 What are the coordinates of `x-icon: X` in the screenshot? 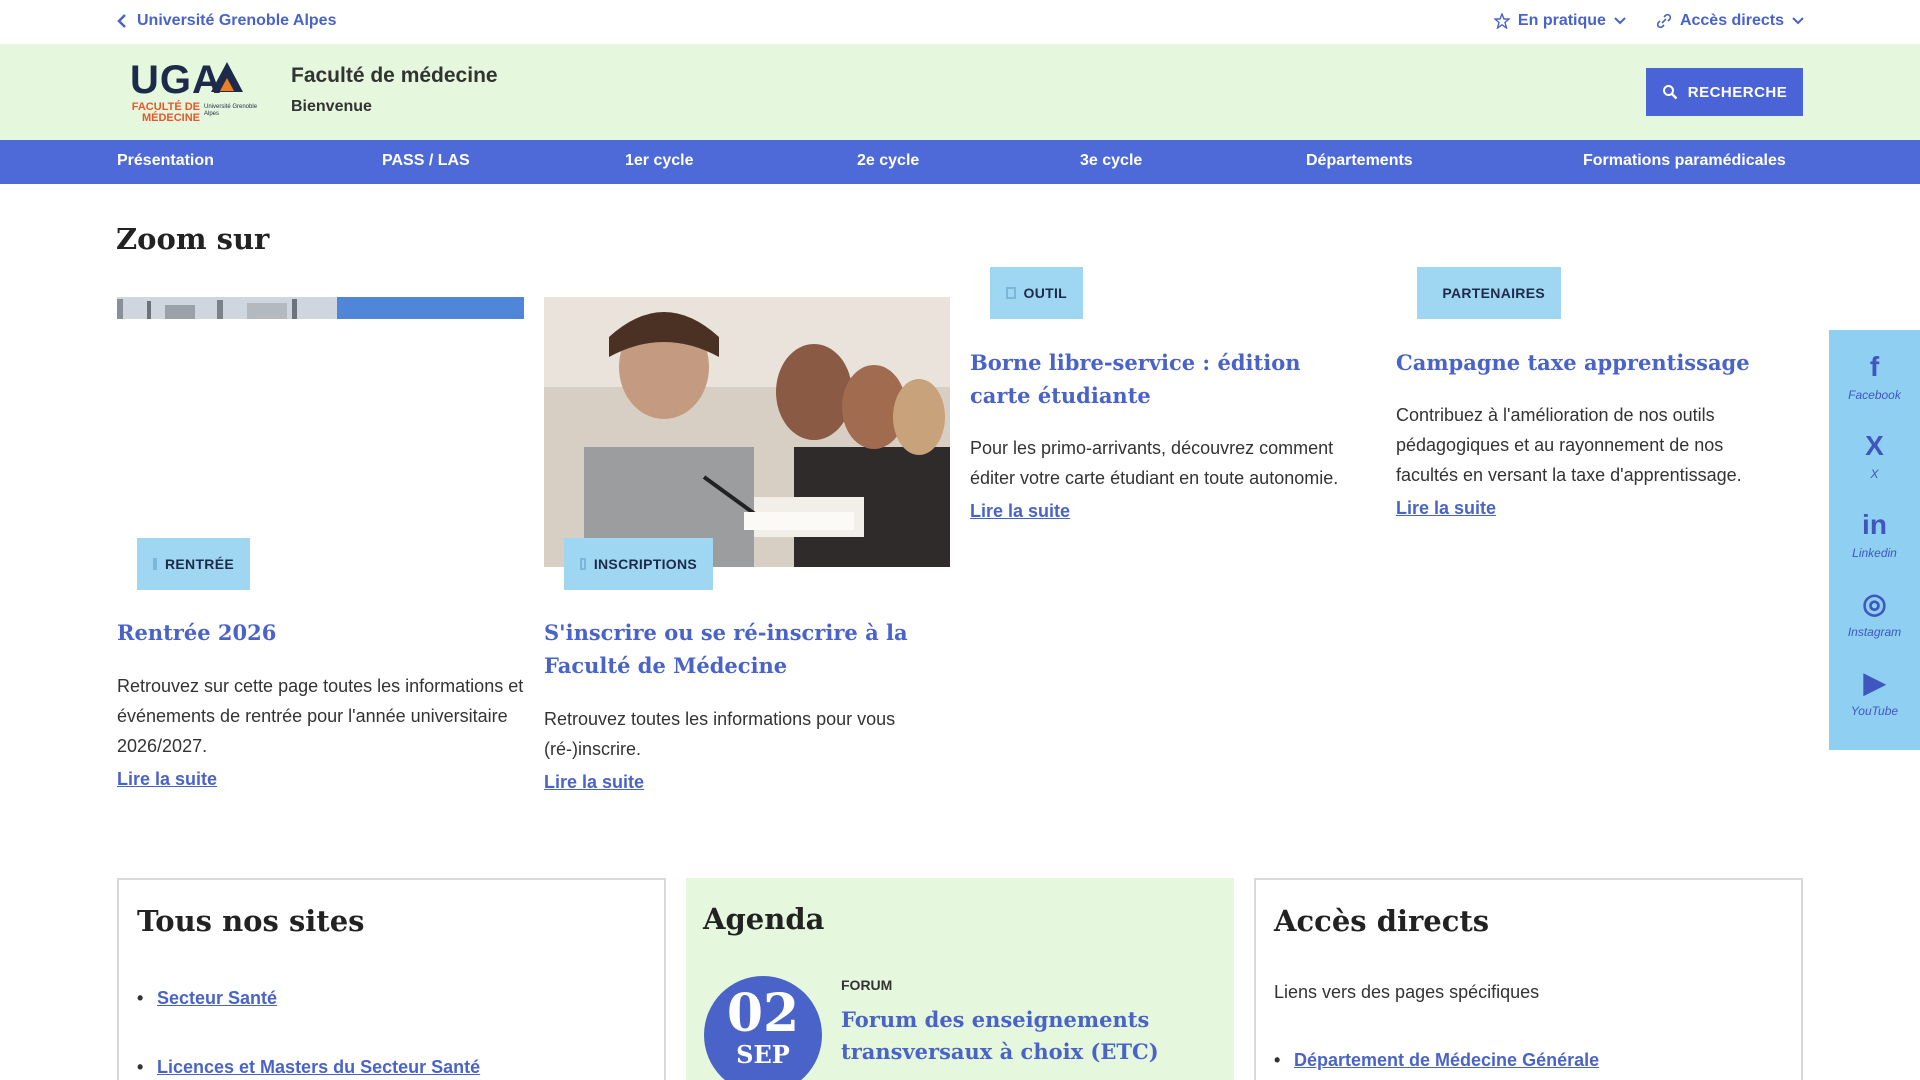 It's located at (1874, 445).